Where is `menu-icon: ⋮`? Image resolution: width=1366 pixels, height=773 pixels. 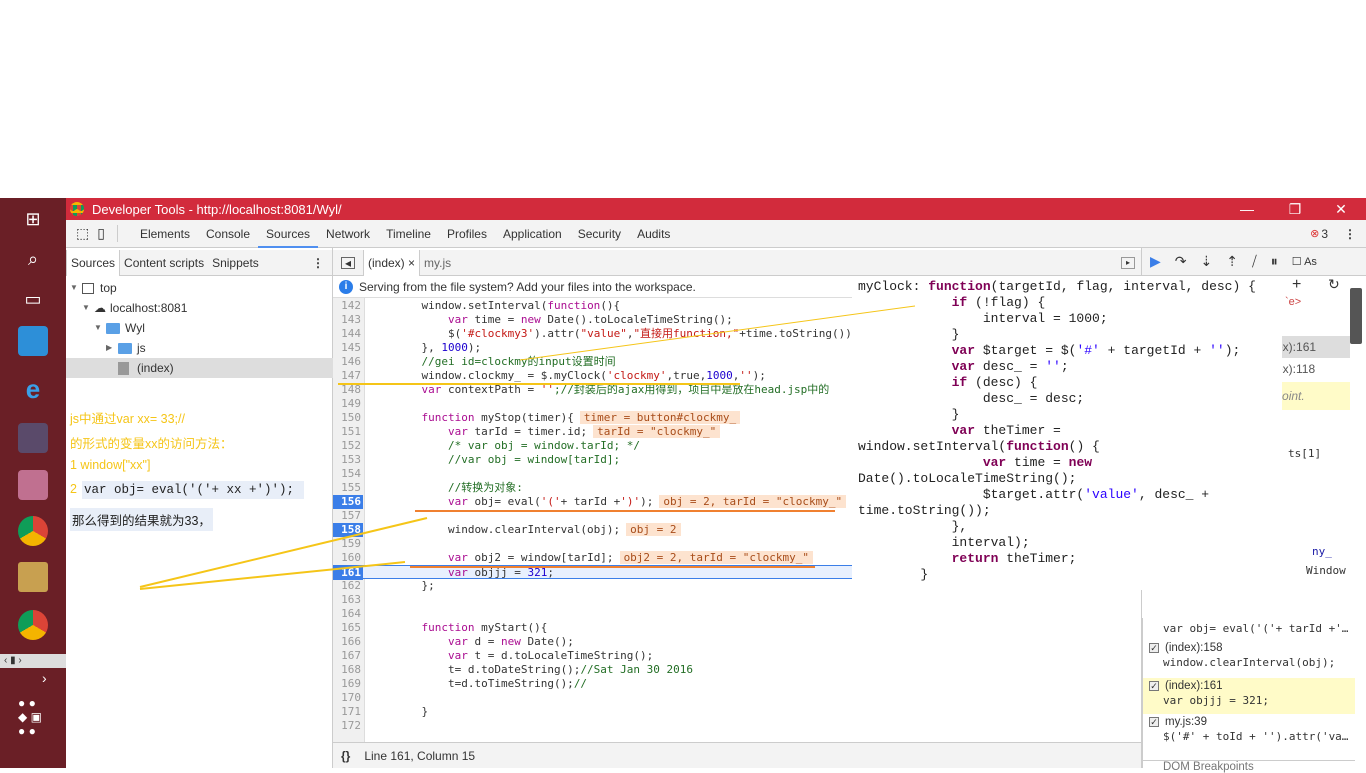 menu-icon: ⋮ is located at coordinates (1350, 234).